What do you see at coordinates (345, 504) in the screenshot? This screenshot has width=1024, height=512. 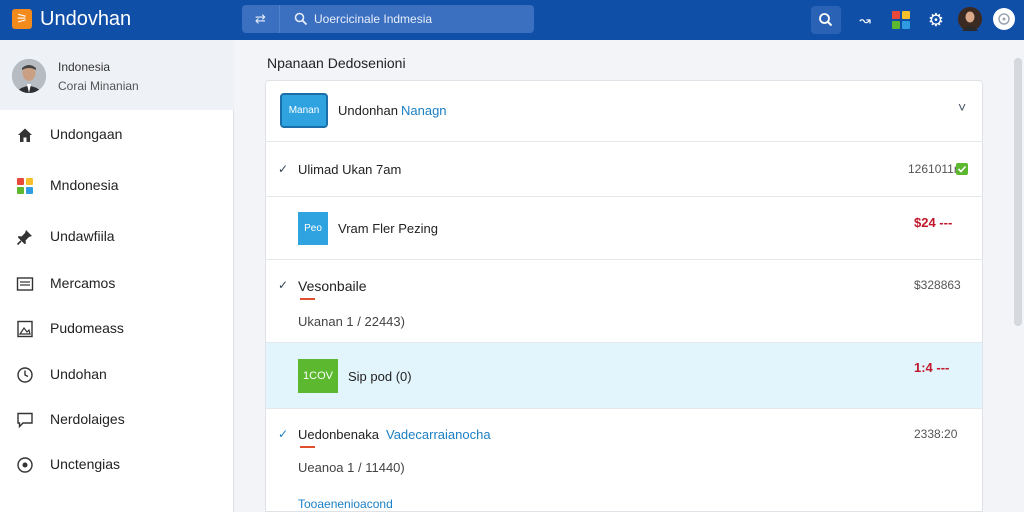 I see `row-footer-link: Tooaenenioacond` at bounding box center [345, 504].